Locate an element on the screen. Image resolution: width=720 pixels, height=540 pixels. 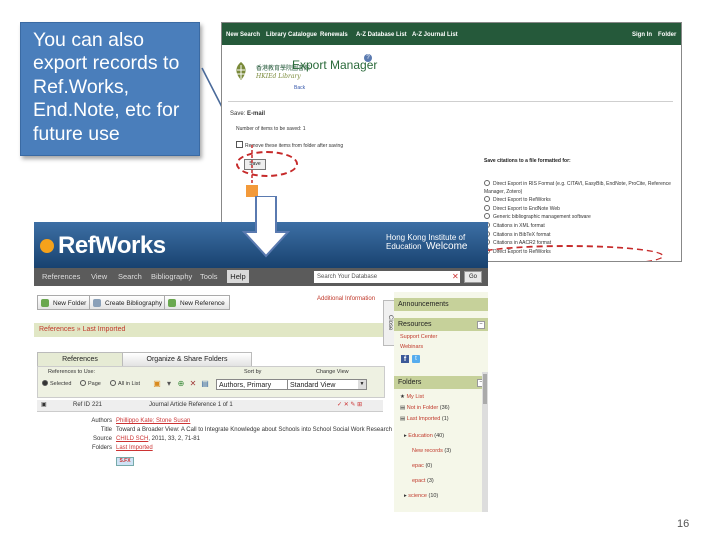
library-name-en: HKIEd Library is located at coordinates (278, 76).